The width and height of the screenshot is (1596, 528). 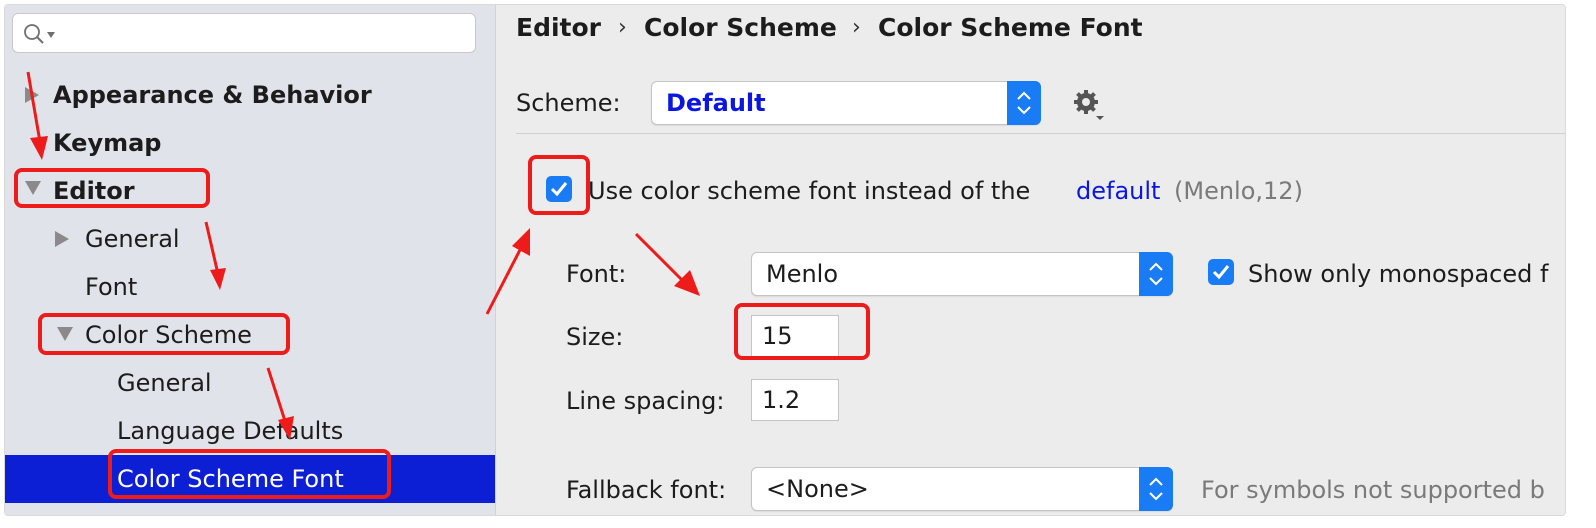 What do you see at coordinates (962, 274) in the screenshot?
I see `font-dropdown: Menlo` at bounding box center [962, 274].